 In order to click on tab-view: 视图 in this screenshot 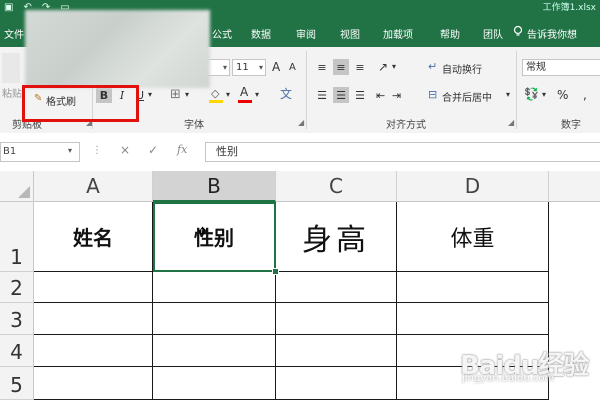, I will do `click(350, 33)`.